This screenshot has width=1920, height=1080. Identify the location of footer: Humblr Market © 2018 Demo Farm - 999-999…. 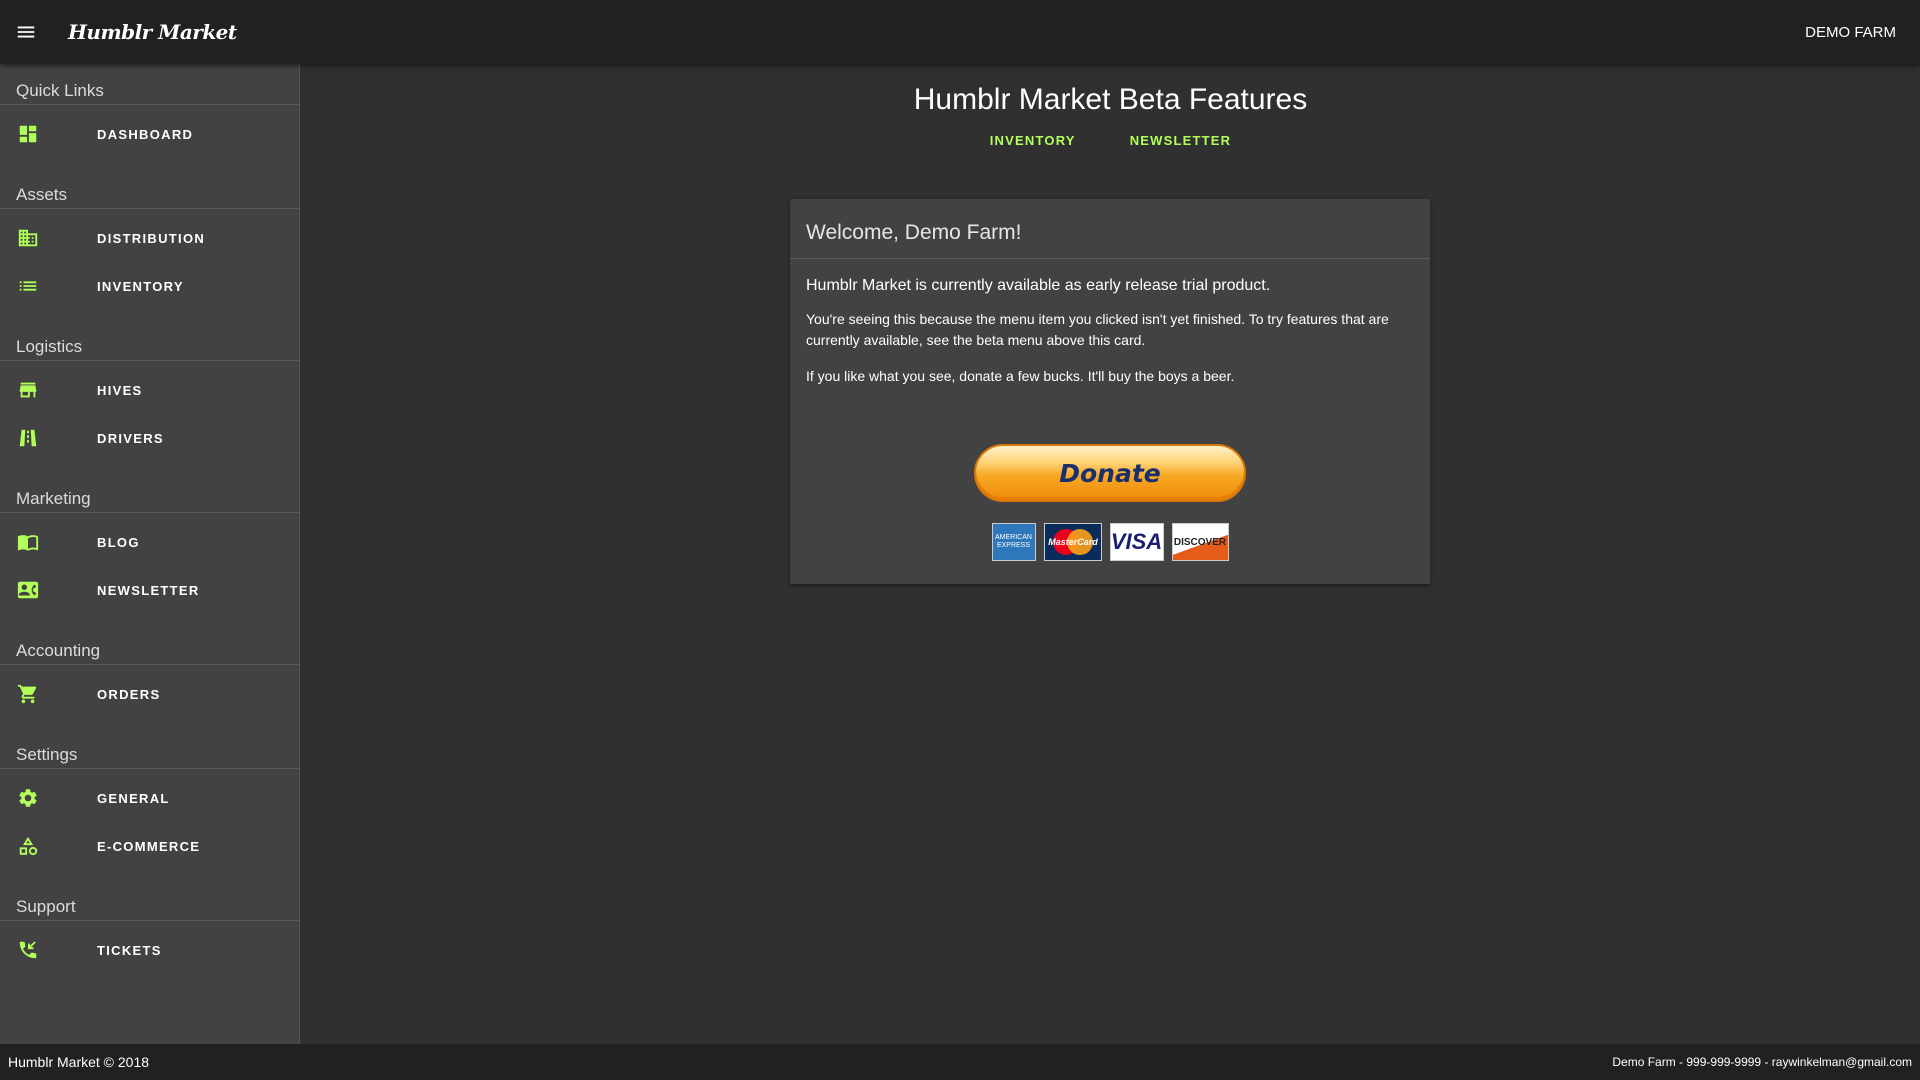
(960, 1062).